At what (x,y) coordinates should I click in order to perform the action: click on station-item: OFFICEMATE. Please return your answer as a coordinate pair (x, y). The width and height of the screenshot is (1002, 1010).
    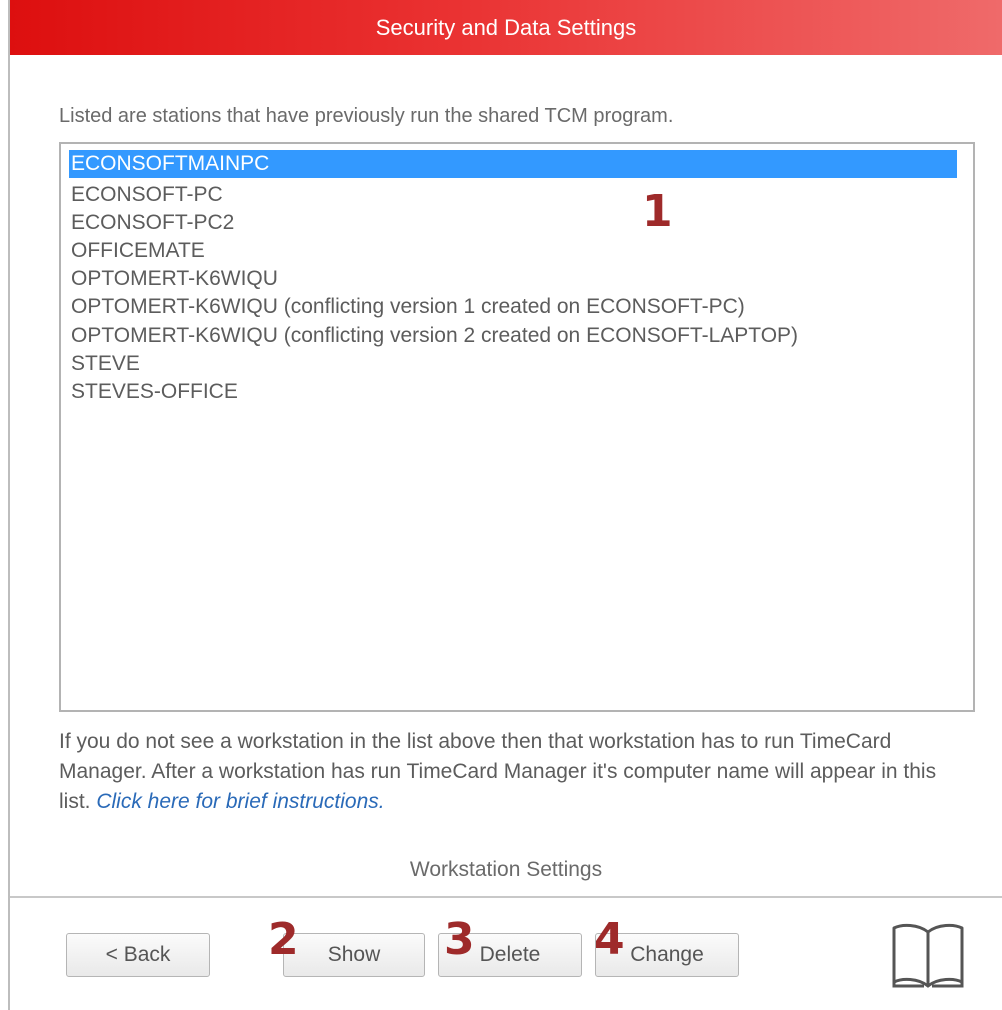
    Looking at the image, I should click on (137, 251).